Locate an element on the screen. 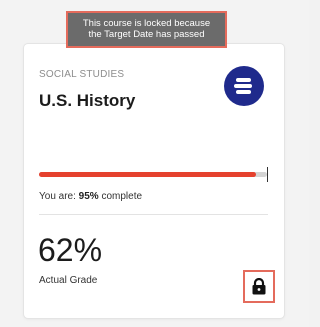 This screenshot has width=320, height=327. course-subject: SOCIAL STUDIES is located at coordinates (82, 74).